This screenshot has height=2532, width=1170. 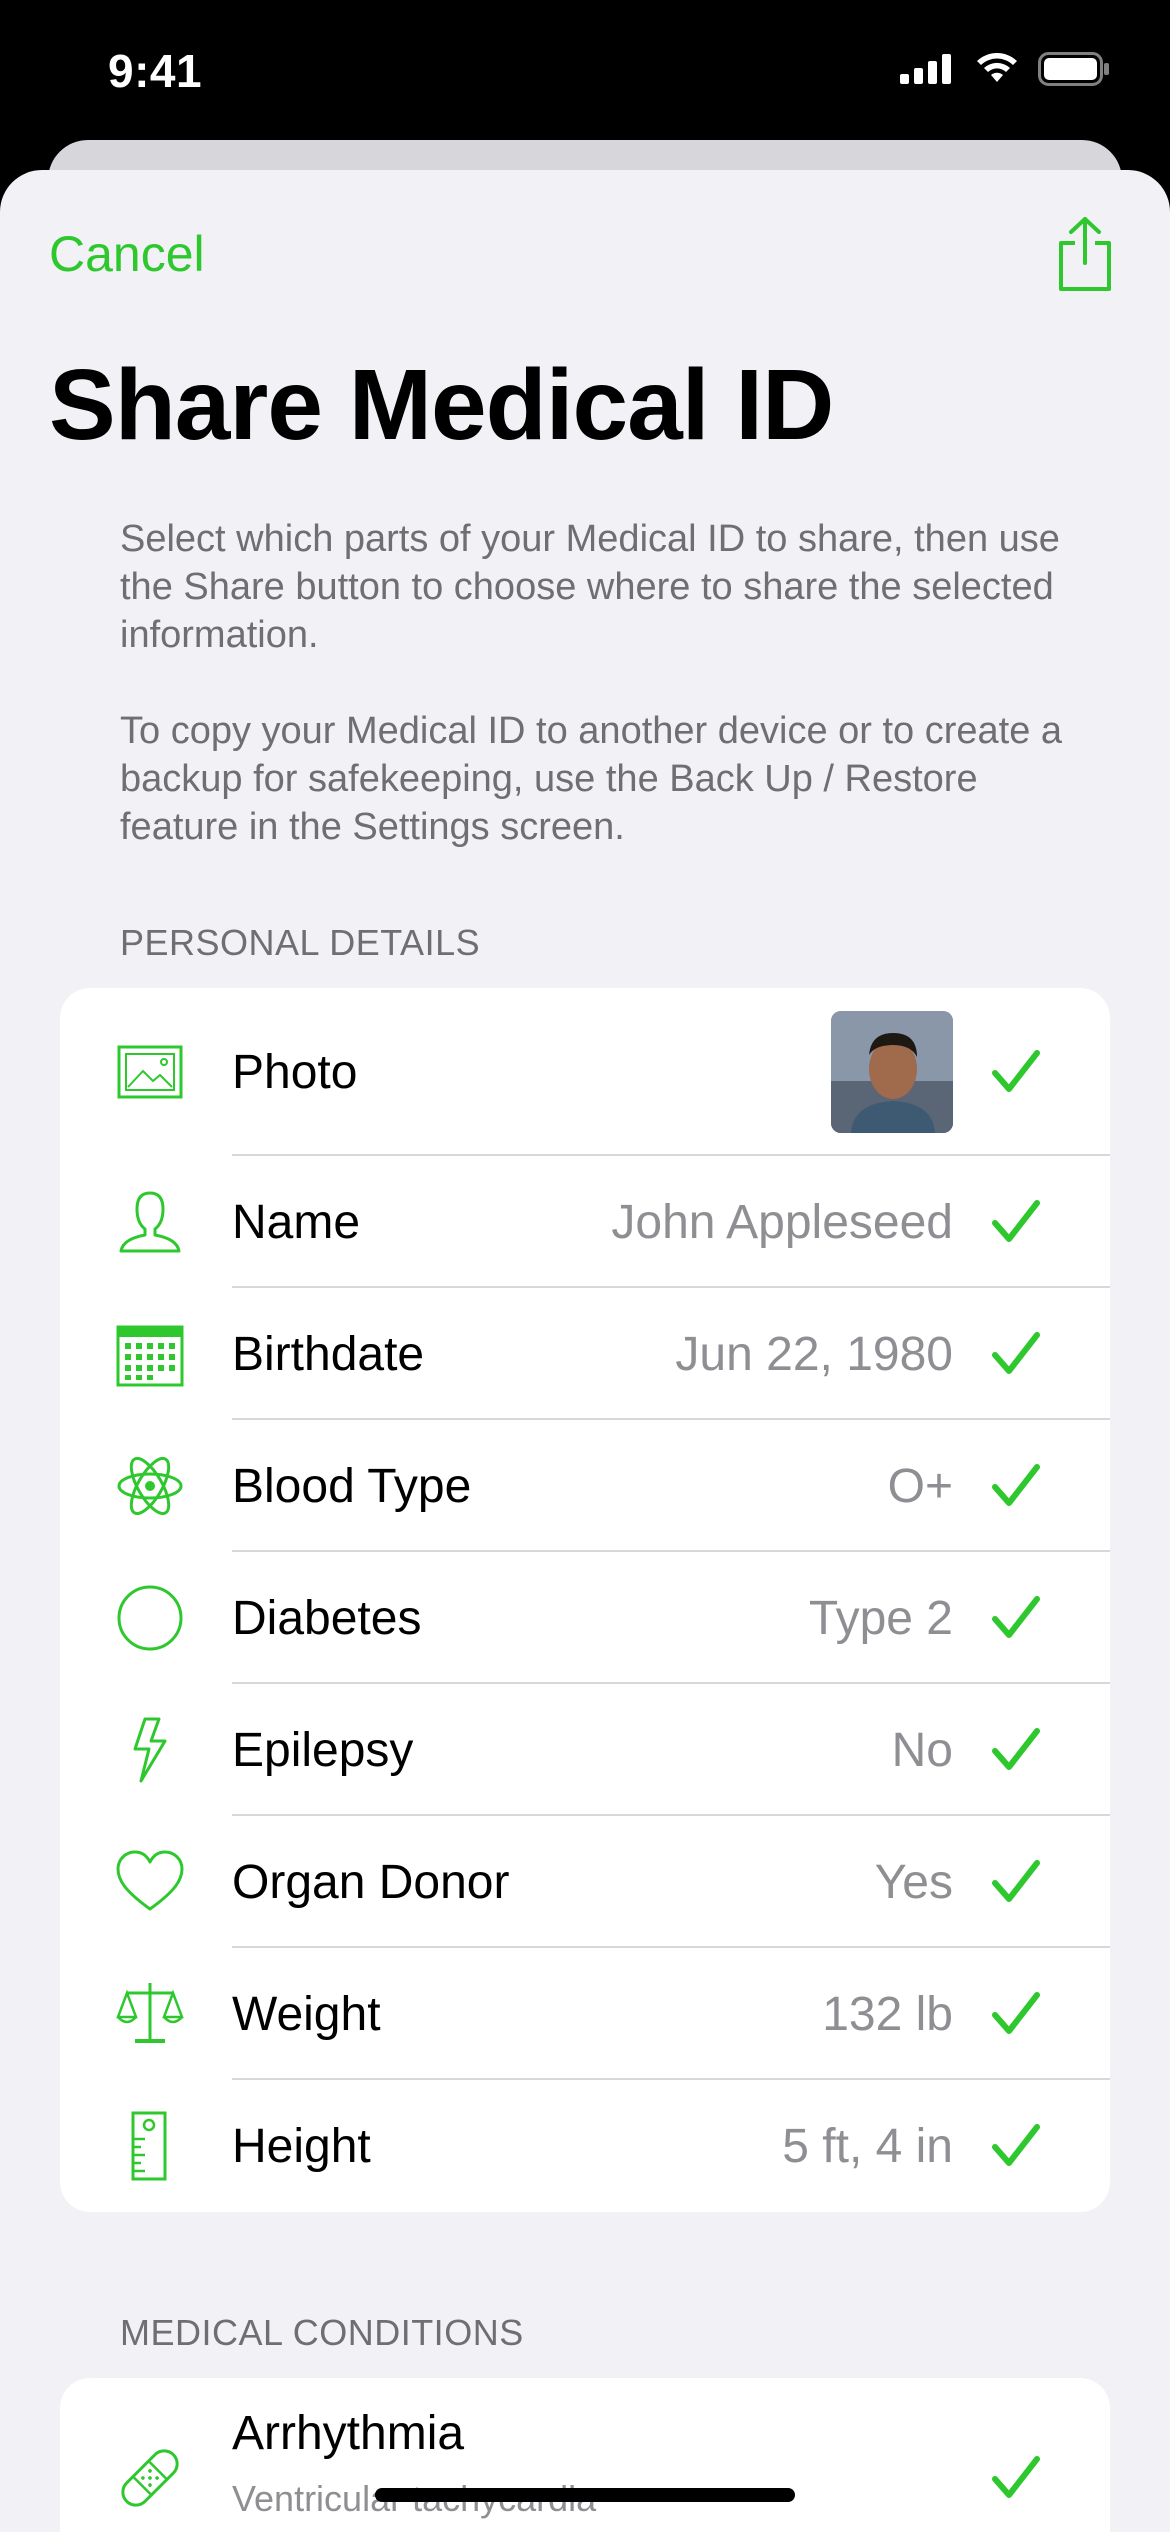 I want to click on row-value: No, so click(x=922, y=1750).